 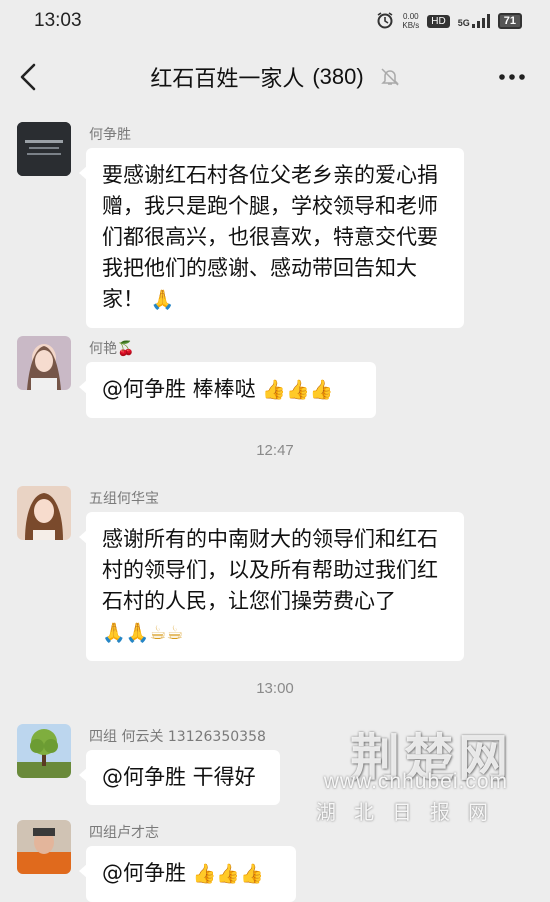 I want to click on message-bubble: @何争胜 干得好, so click(x=179, y=777).